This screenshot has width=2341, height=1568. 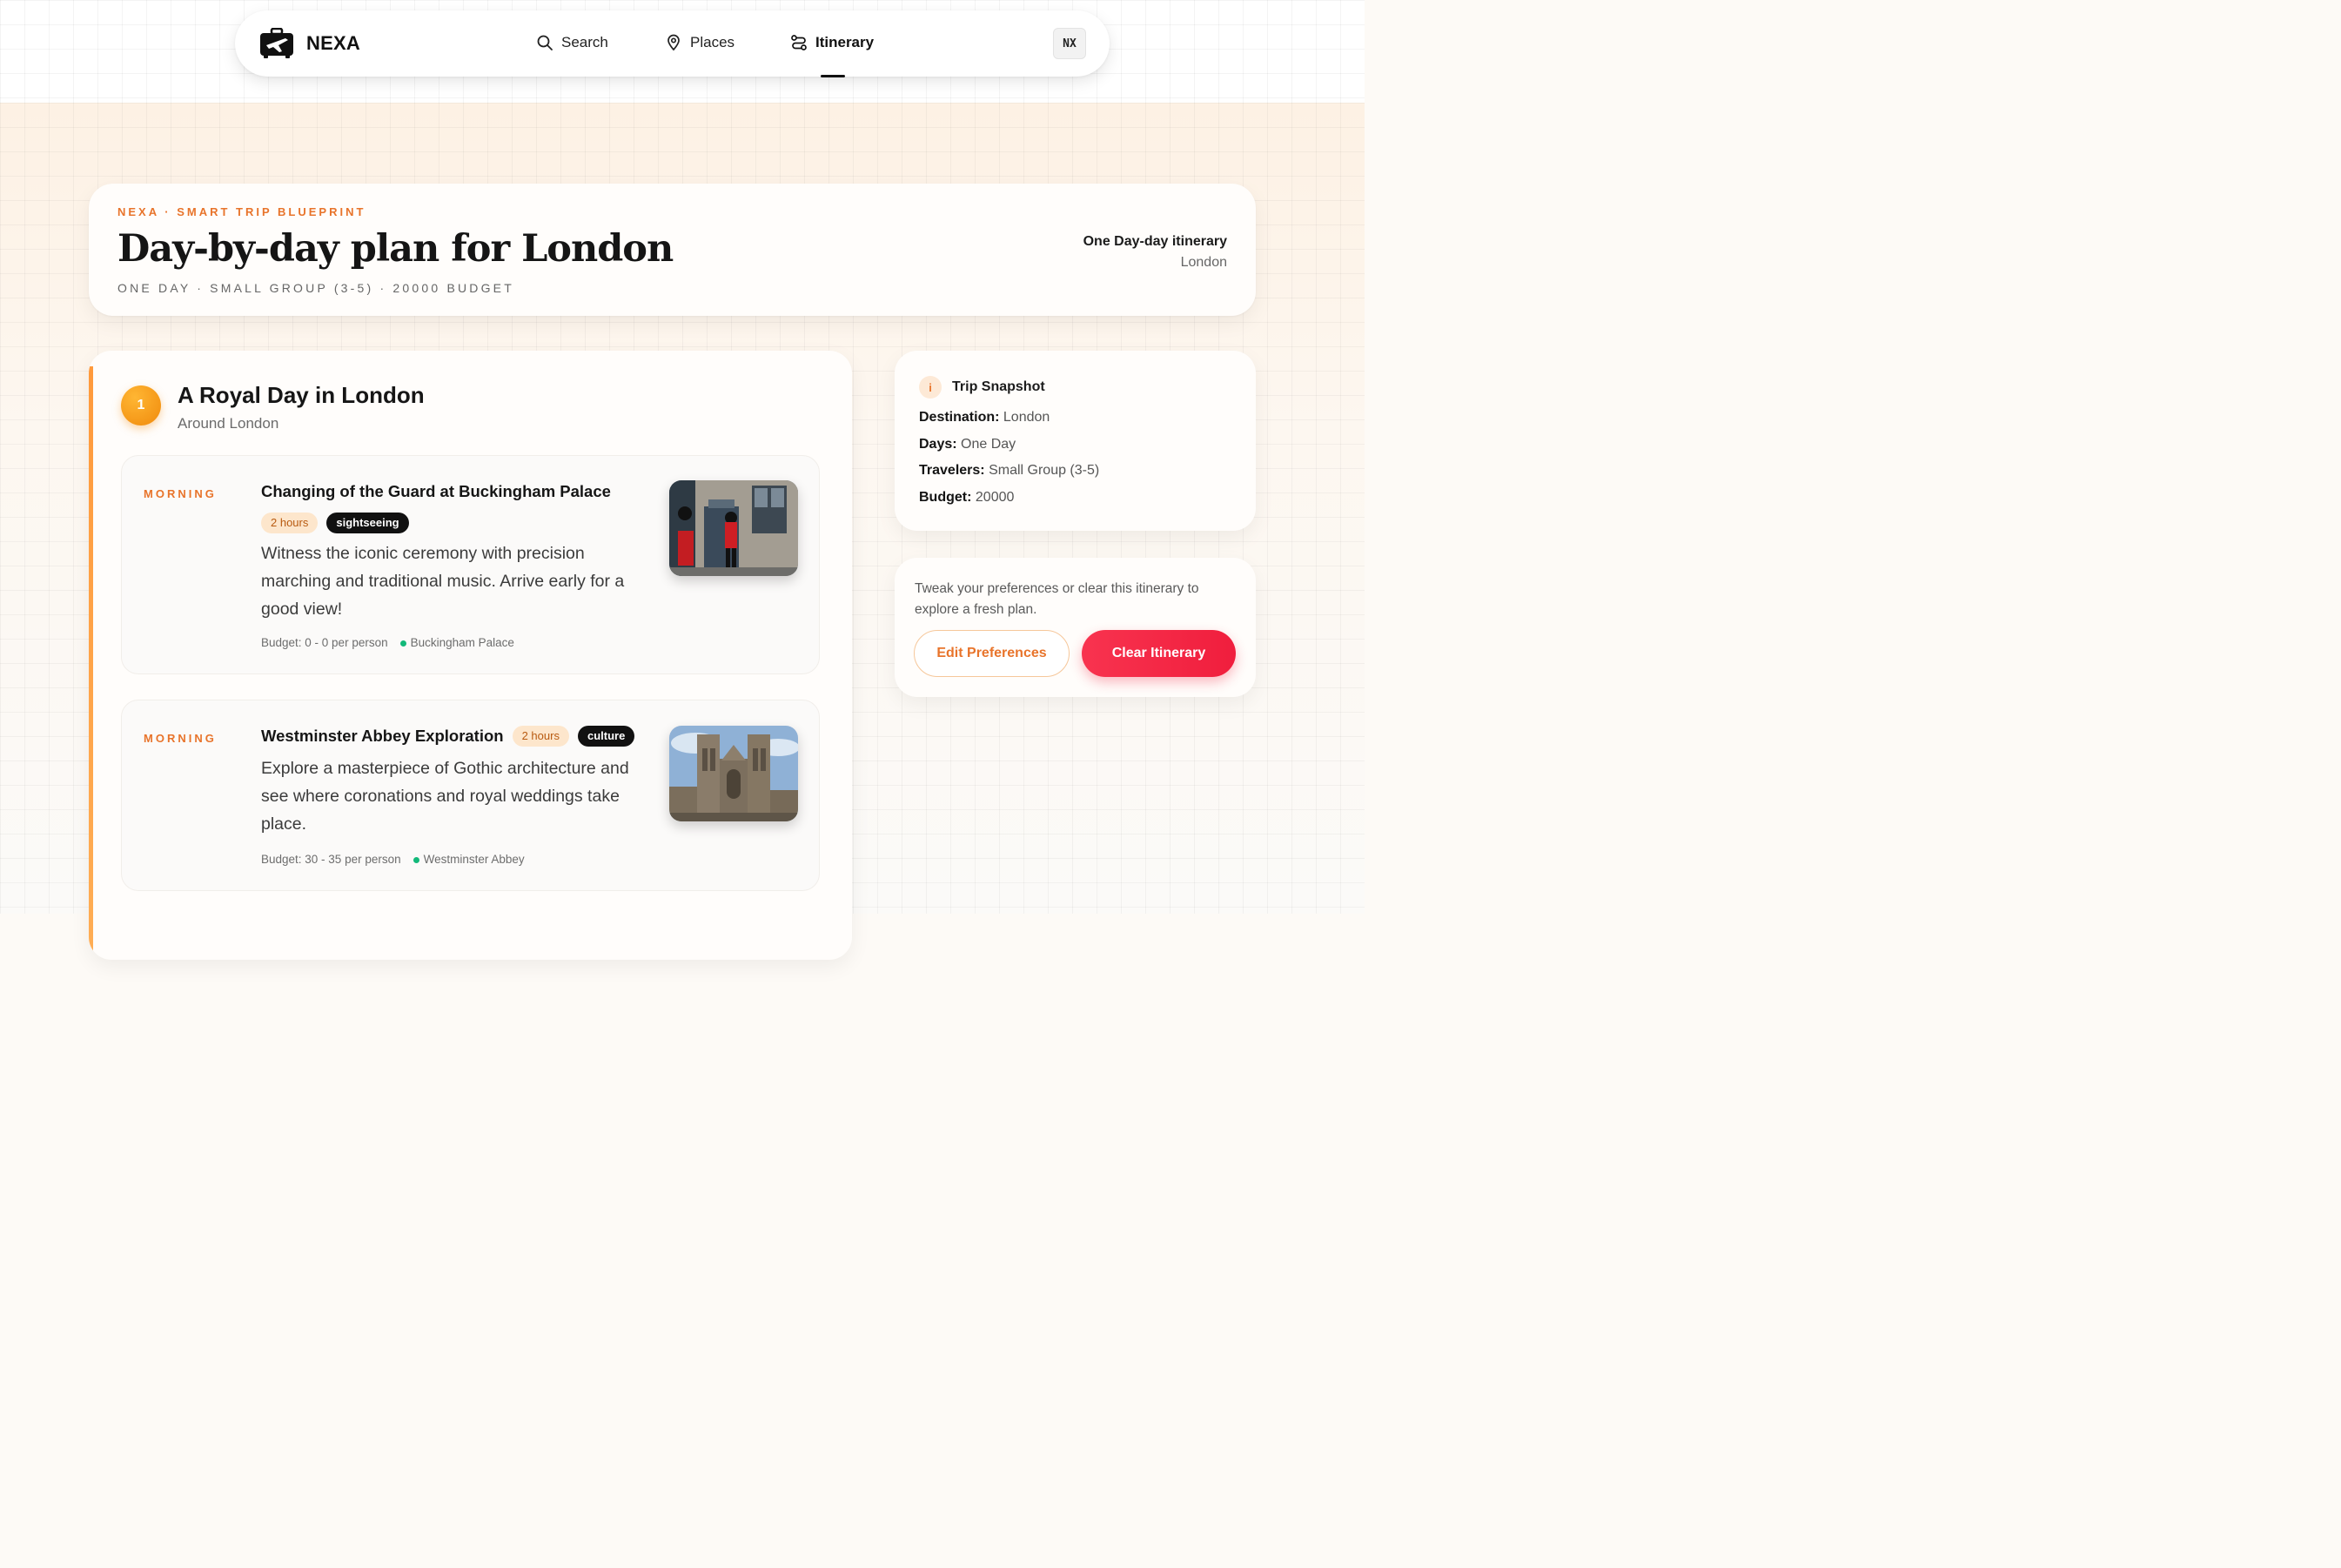 What do you see at coordinates (945, 498) in the screenshot?
I see `snapshot-label: Budget:` at bounding box center [945, 498].